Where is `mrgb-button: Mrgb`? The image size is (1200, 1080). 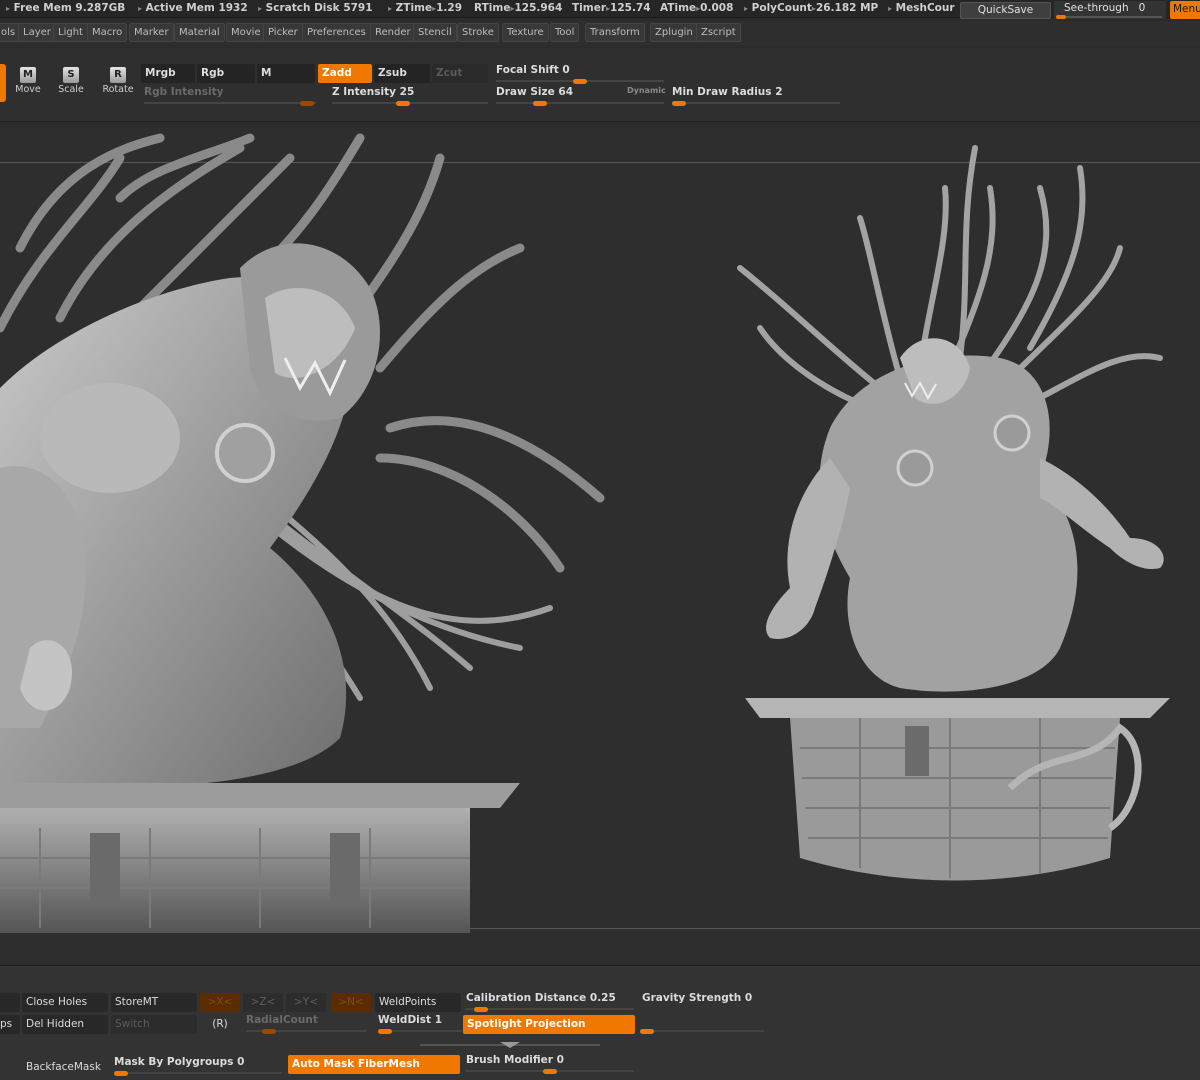 mrgb-button: Mrgb is located at coordinates (168, 73).